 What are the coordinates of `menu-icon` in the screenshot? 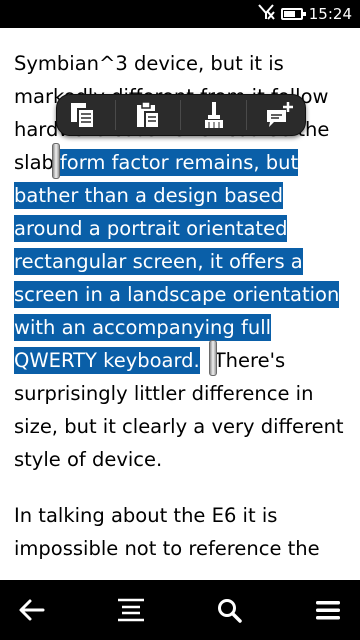 It's located at (327, 610).